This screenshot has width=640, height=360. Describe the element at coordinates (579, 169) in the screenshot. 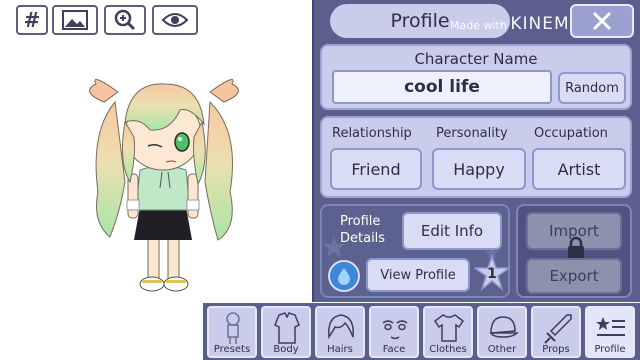

I see `occupation-button: Artist` at that location.